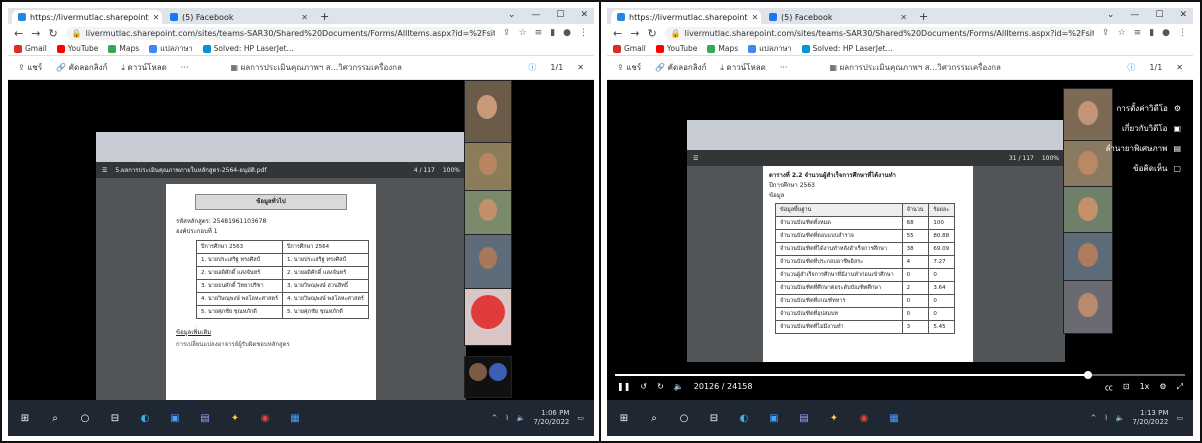 This screenshot has height=443, width=1202. I want to click on speed-icon: 1x, so click(1145, 387).